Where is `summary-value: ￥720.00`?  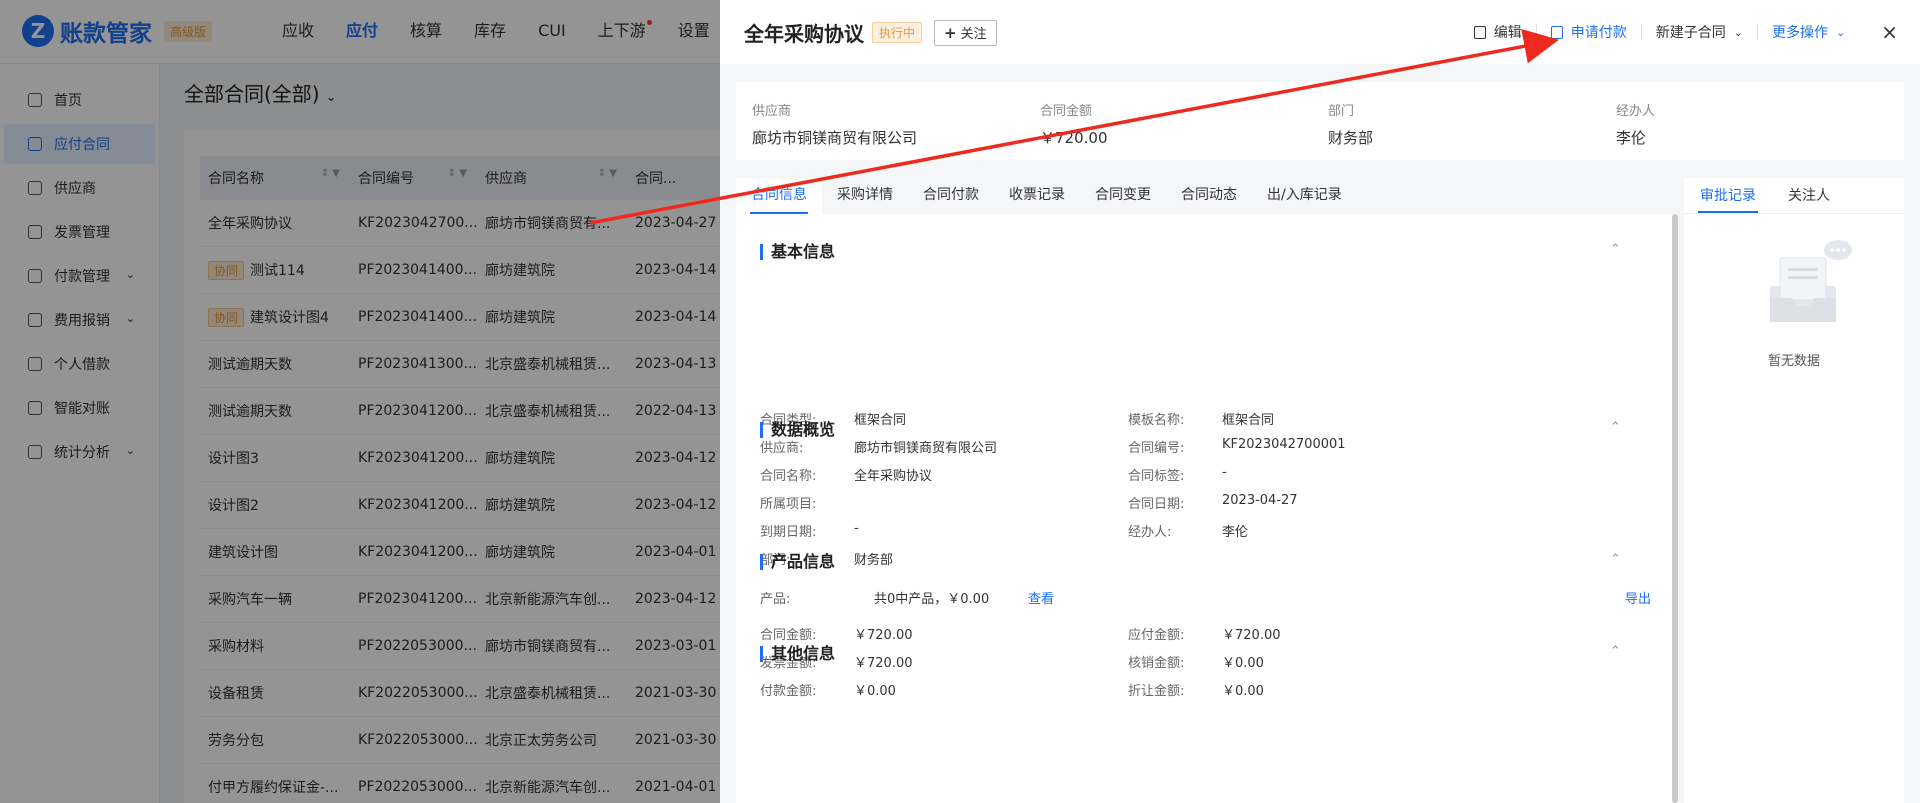
summary-value: ￥720.00 is located at coordinates (1074, 138).